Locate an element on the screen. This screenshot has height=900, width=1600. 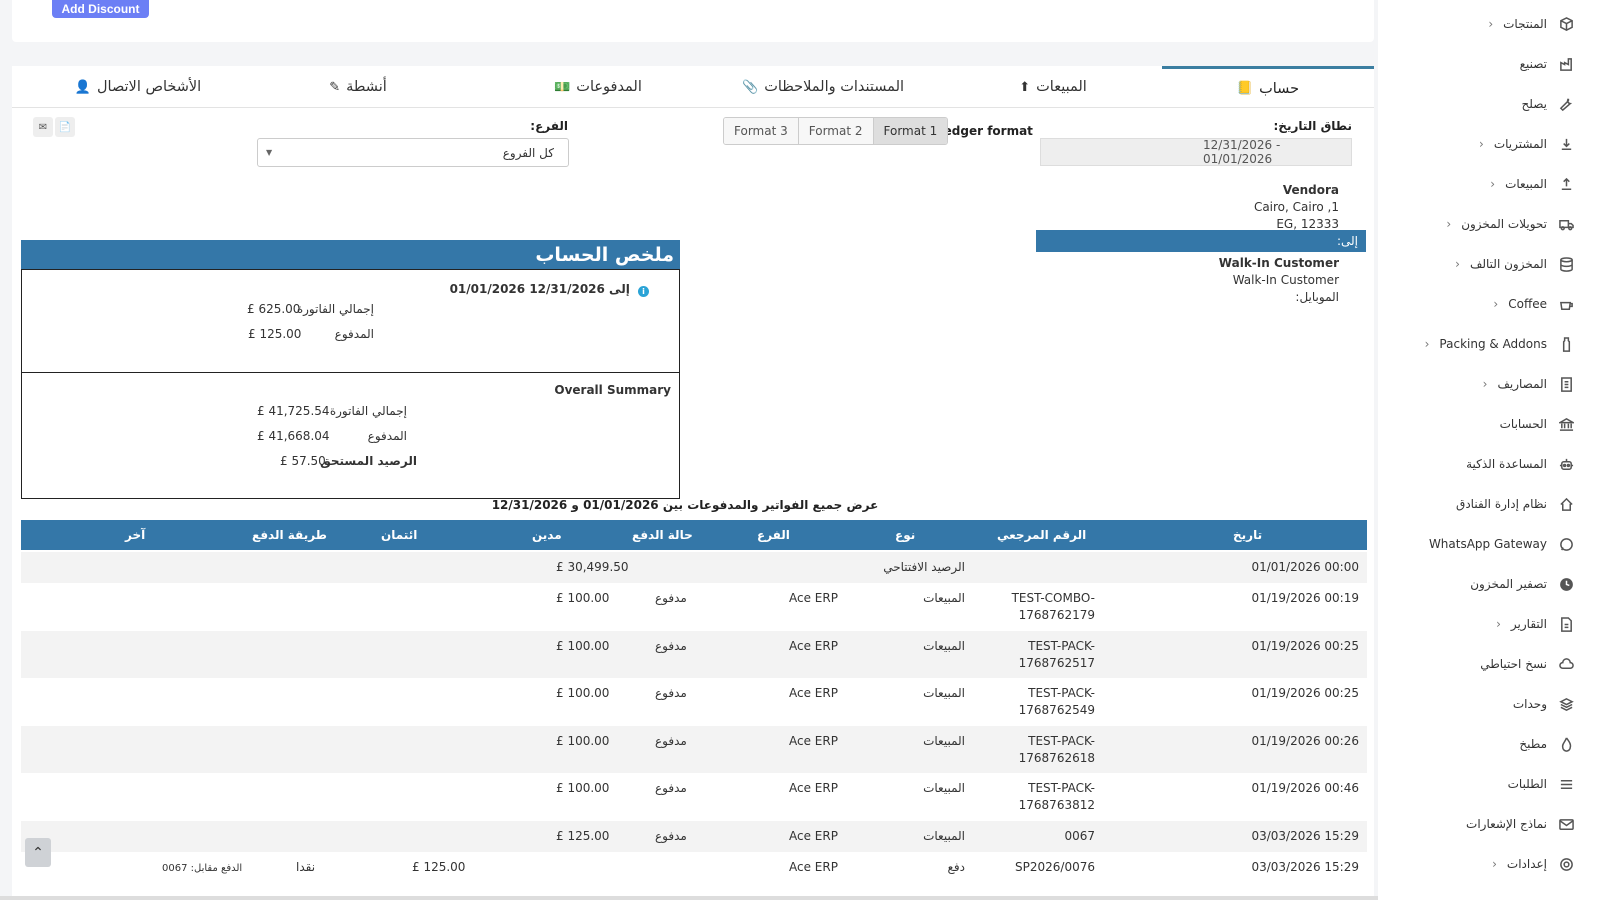
coffee-icon is located at coordinates (1566, 304).